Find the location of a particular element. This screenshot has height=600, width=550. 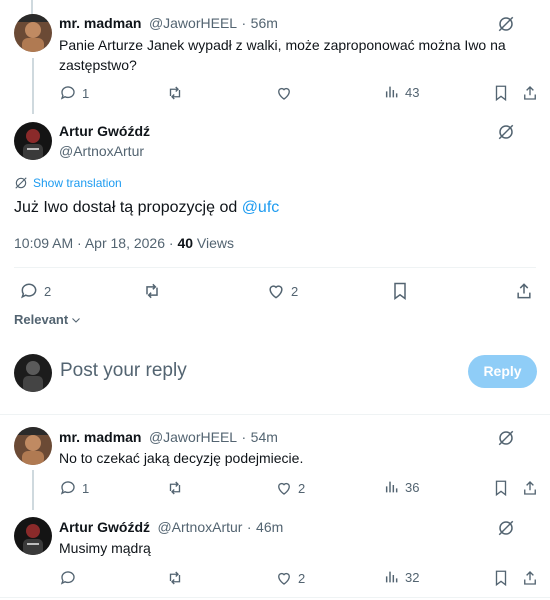

current-user-avatar is located at coordinates (33, 373).